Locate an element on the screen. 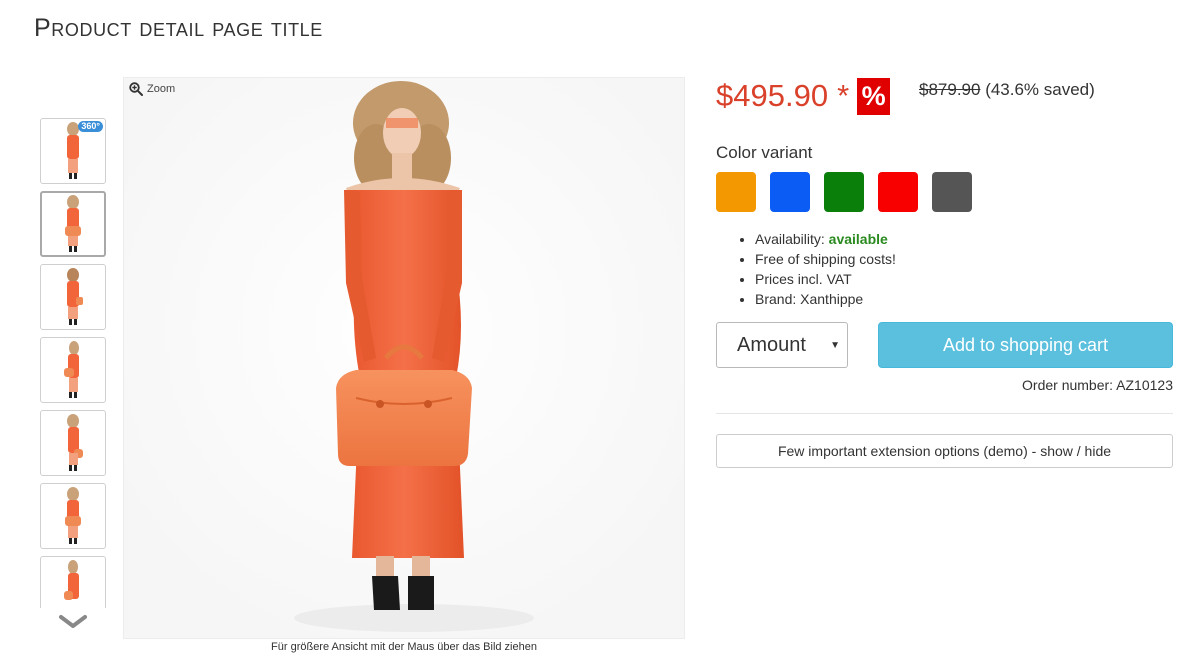 The width and height of the screenshot is (1196, 672). swatch-blue is located at coordinates (790, 192).